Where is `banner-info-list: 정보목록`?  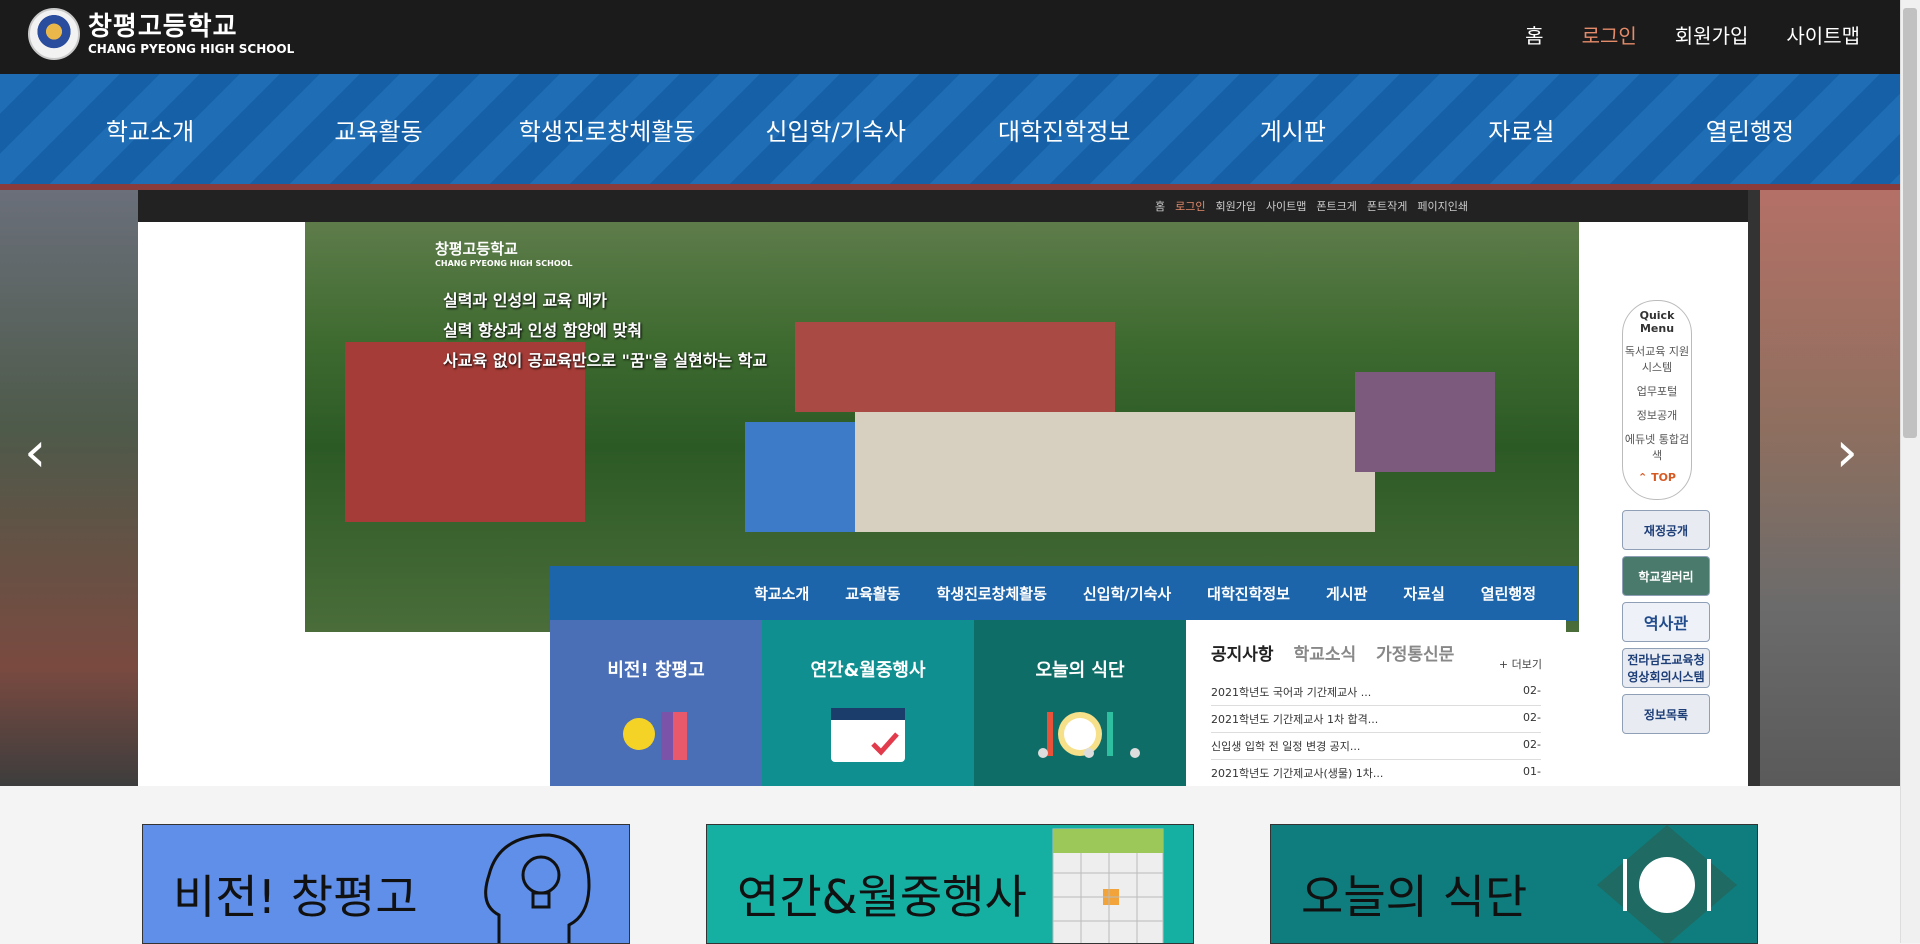 banner-info-list: 정보목록 is located at coordinates (1666, 714).